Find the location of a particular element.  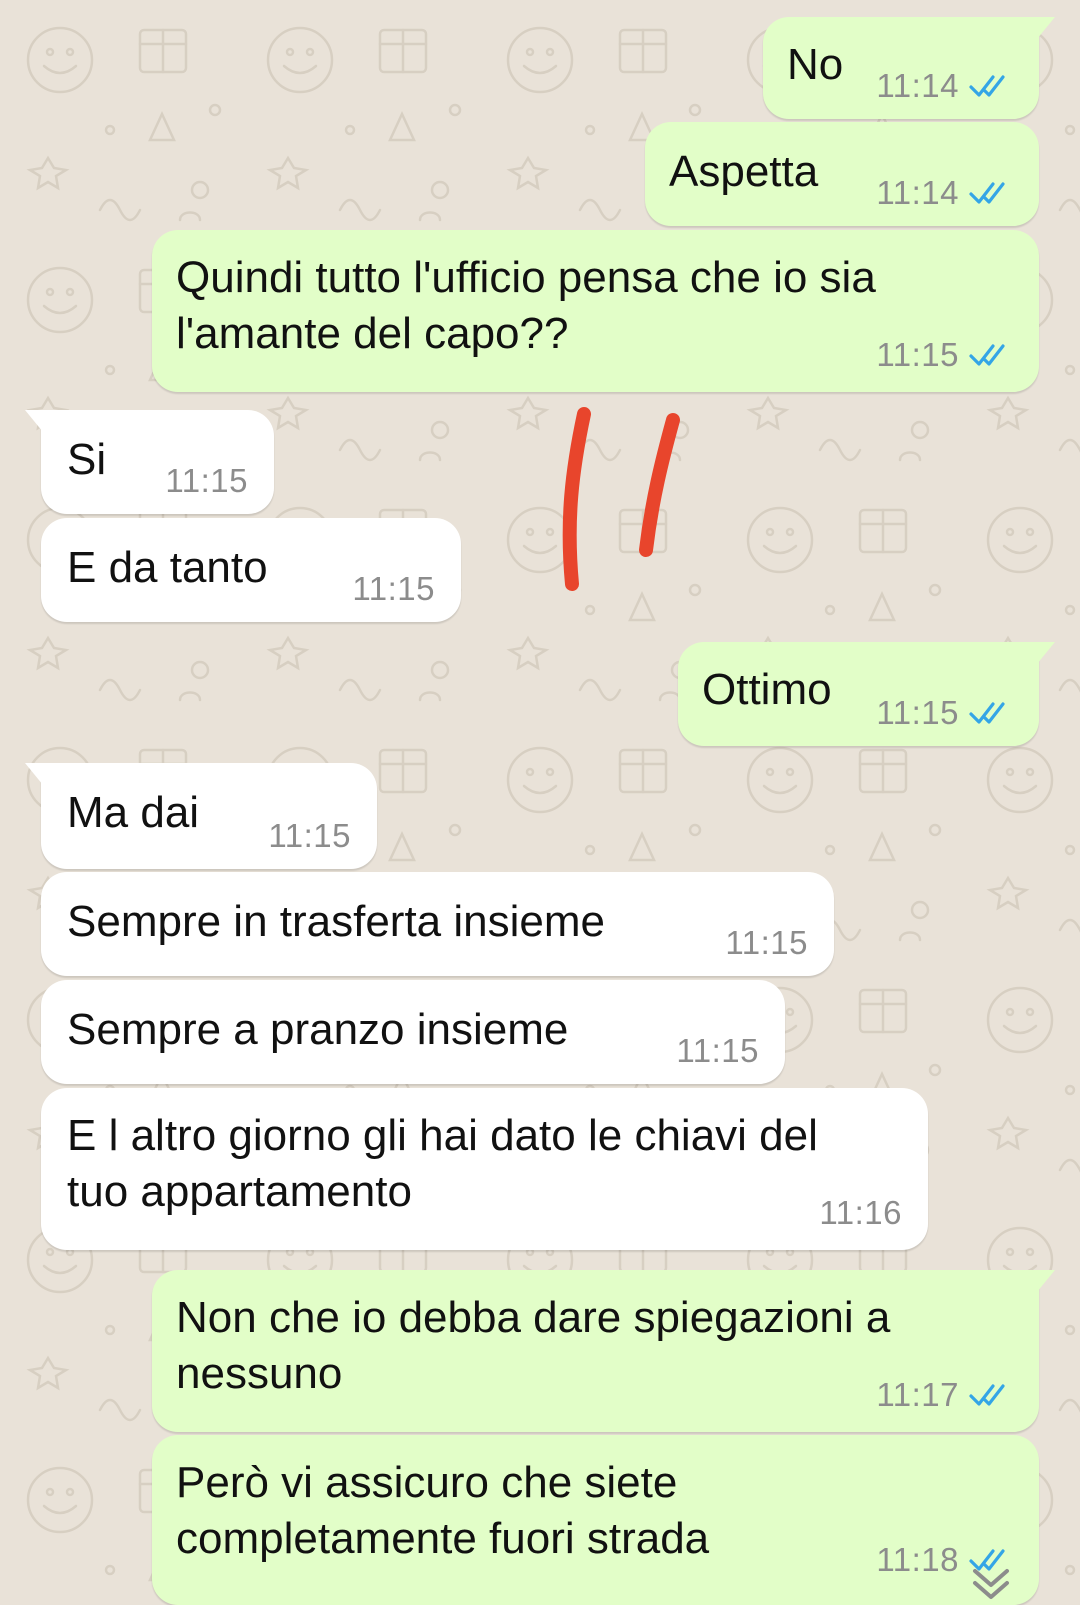

message-text: Ma dai is located at coordinates (133, 812).